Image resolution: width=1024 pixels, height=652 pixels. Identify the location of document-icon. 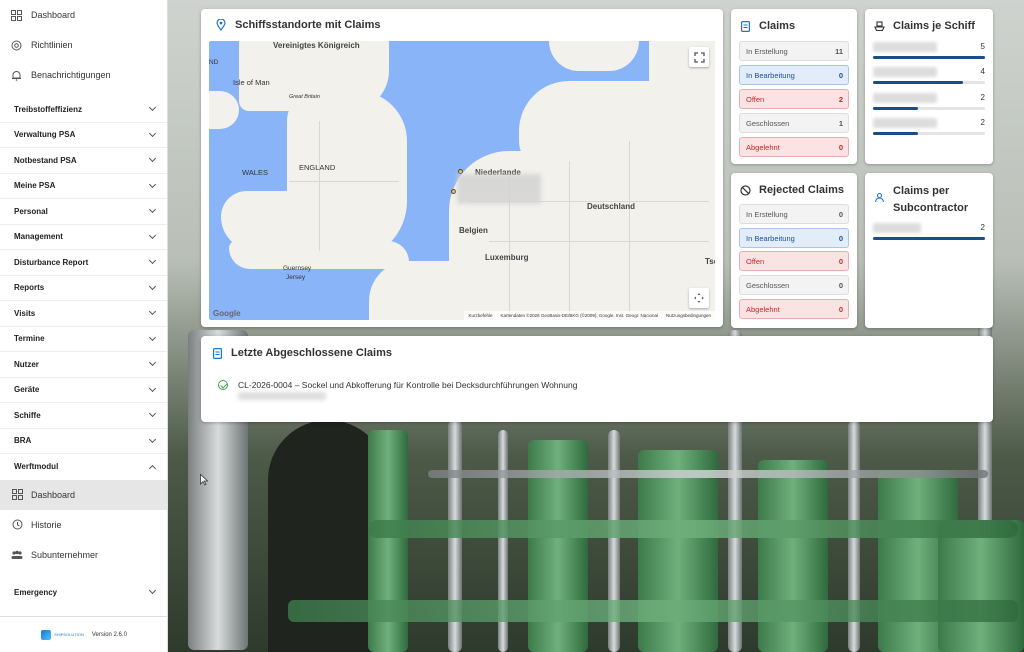
(745, 26).